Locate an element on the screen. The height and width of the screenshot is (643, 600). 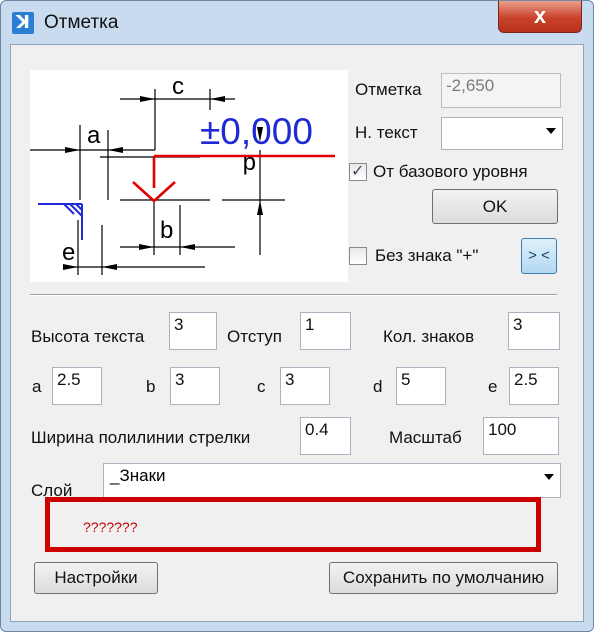
param-c-label: c is located at coordinates (261, 386).